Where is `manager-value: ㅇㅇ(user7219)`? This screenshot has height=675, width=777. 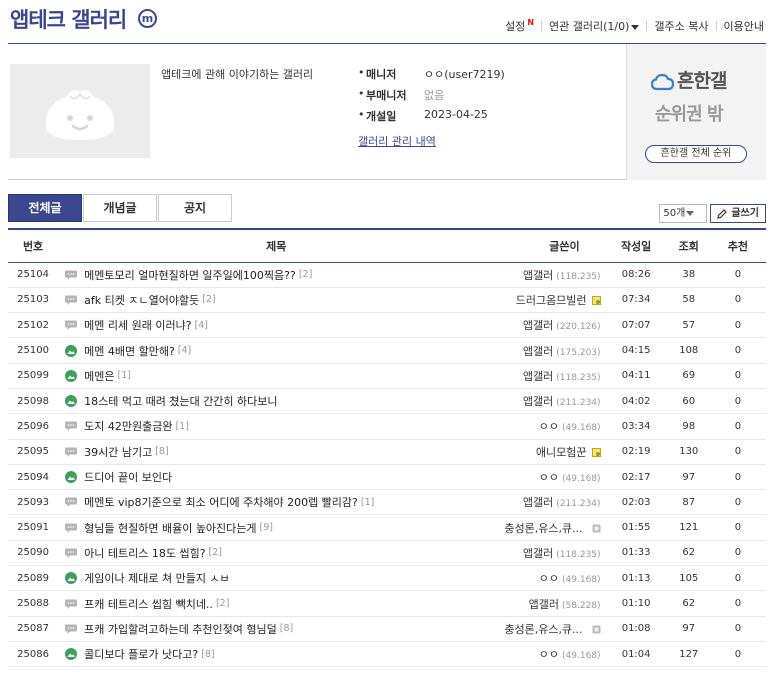 manager-value: ㅇㅇ(user7219) is located at coordinates (464, 76).